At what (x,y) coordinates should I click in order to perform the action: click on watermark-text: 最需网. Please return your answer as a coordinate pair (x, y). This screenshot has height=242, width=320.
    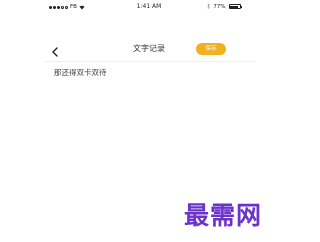
    Looking at the image, I should click on (223, 215).